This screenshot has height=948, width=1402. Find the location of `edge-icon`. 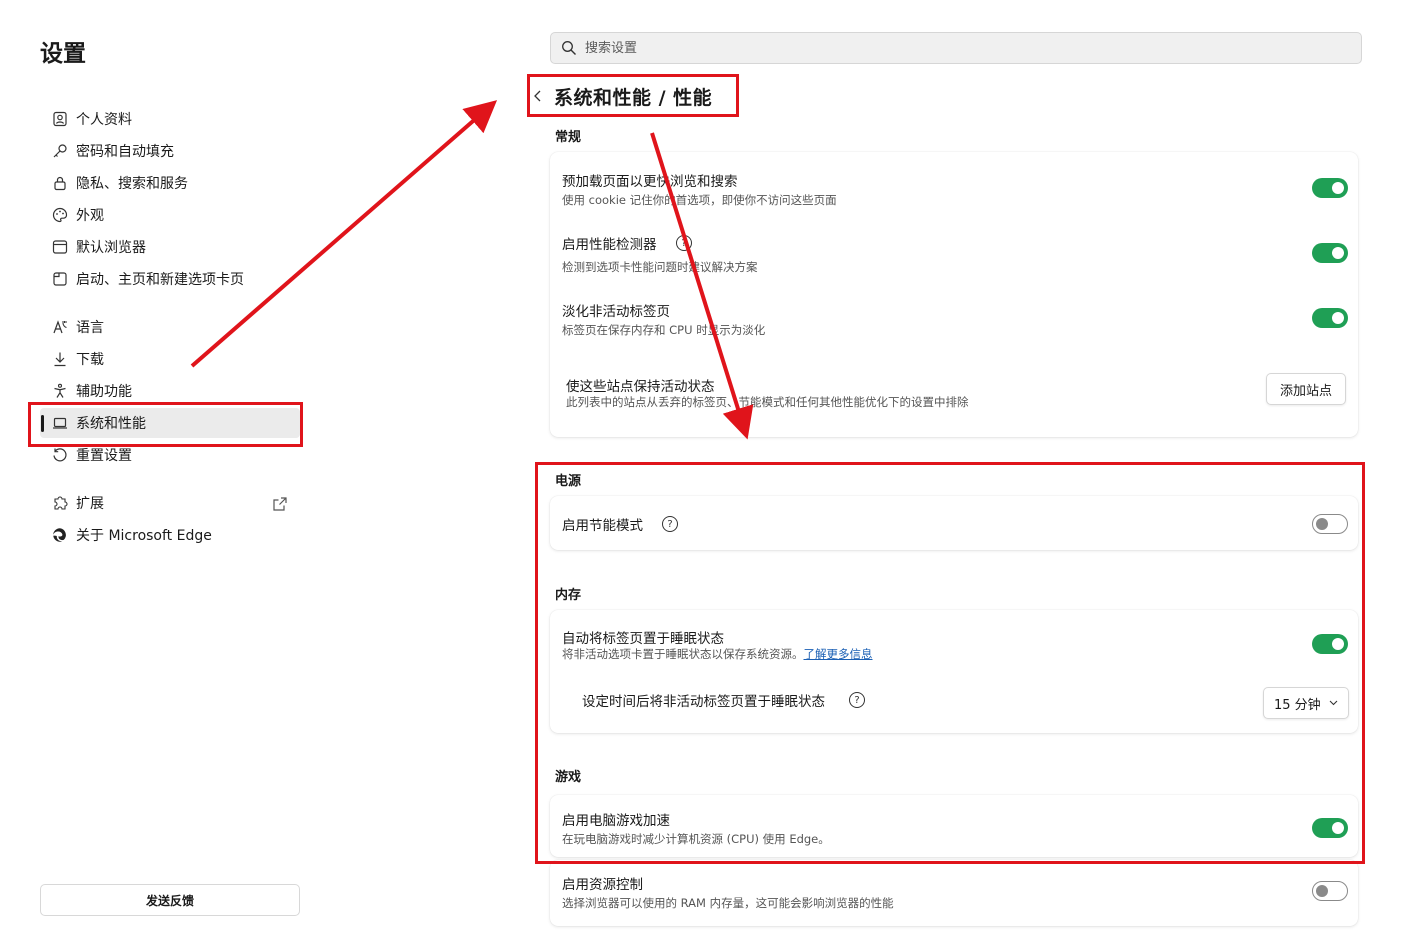

edge-icon is located at coordinates (60, 535).